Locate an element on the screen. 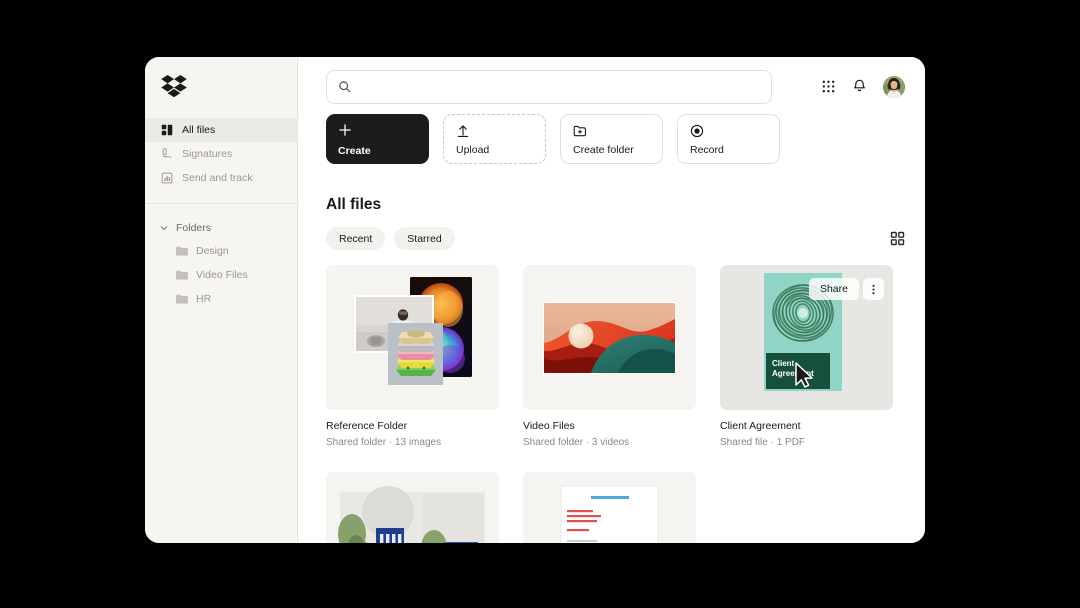 The image size is (1080, 608). signature-pen-icon is located at coordinates (167, 153).